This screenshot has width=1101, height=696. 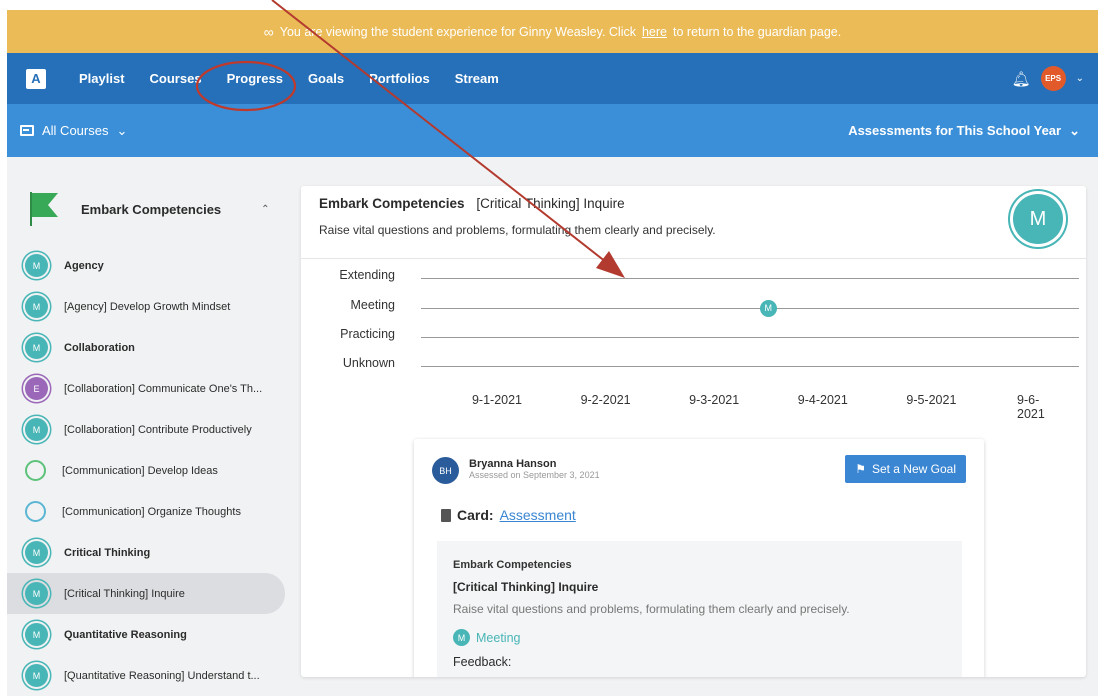 I want to click on all-courses-label: All Courses, so click(x=75, y=130).